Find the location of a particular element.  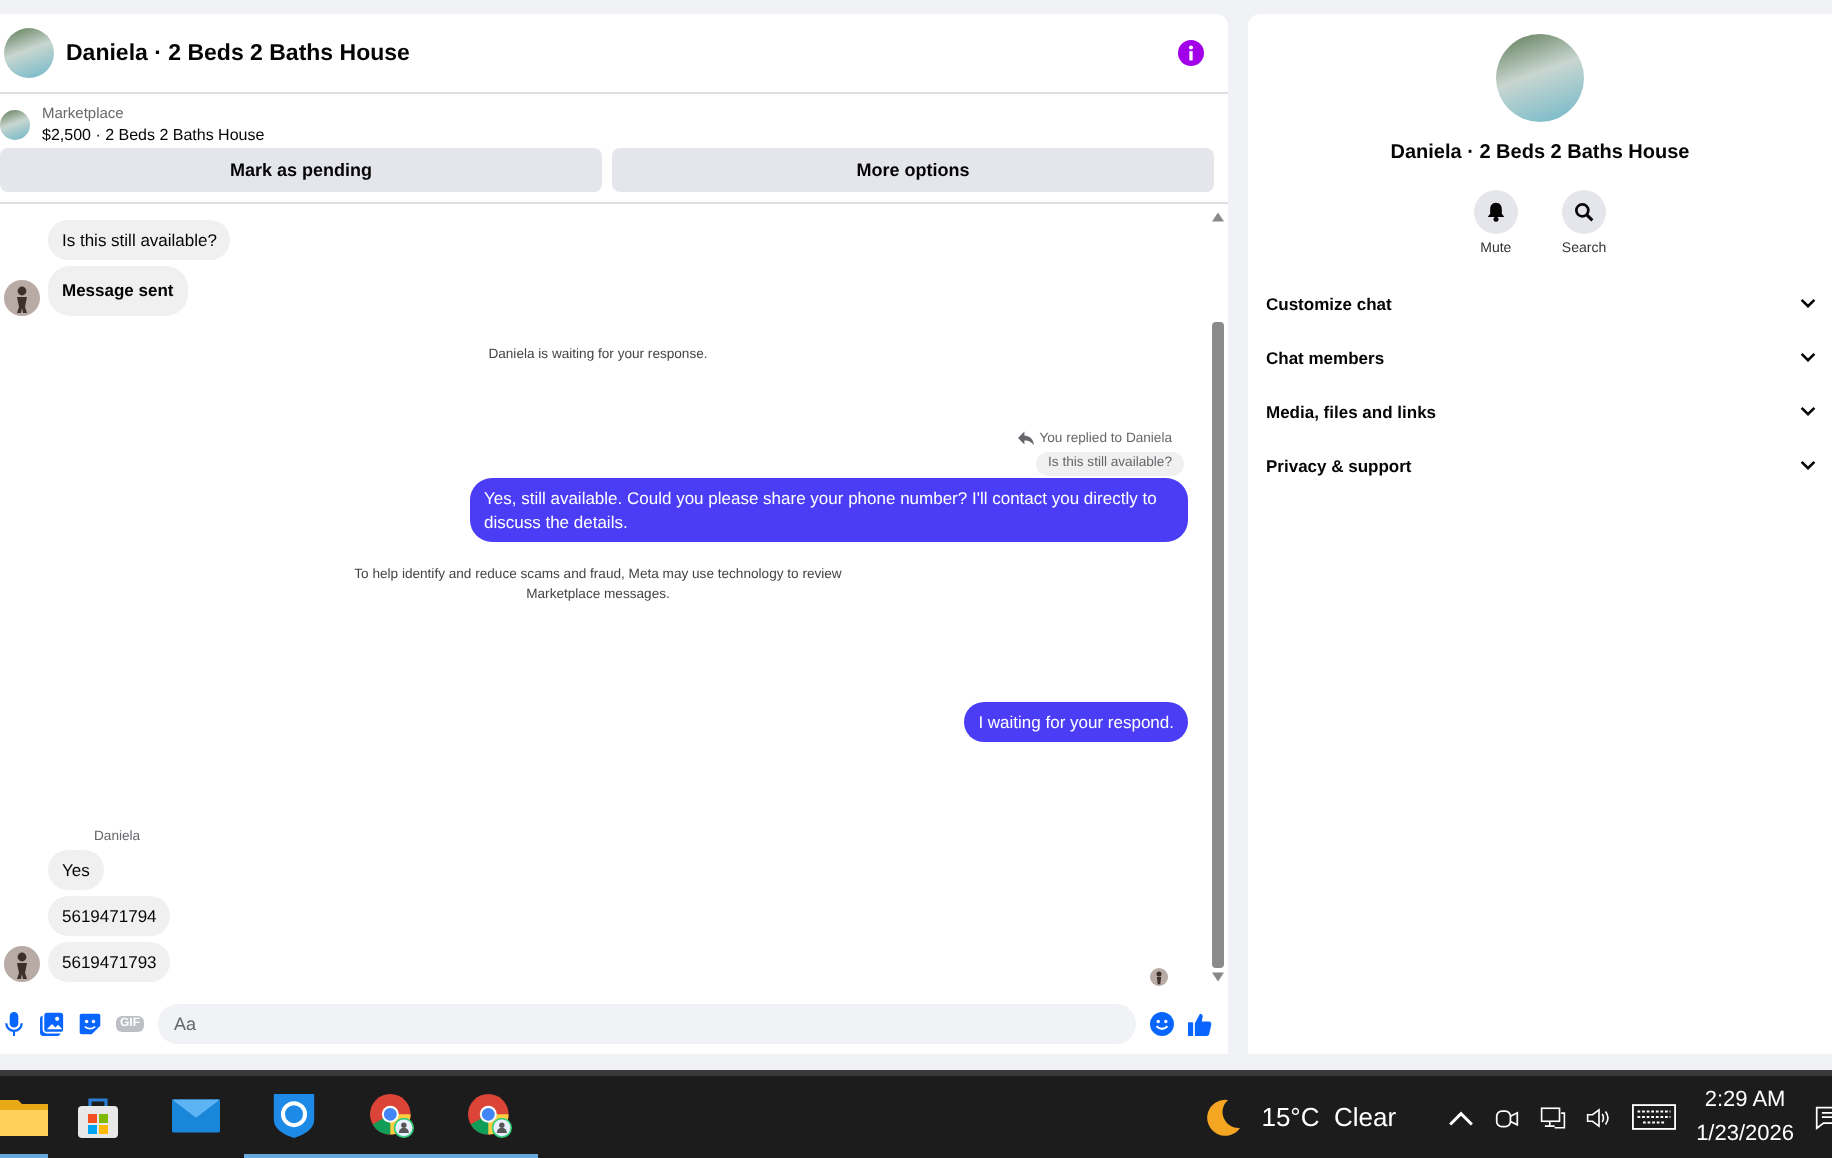

action-button: Mark as pending is located at coordinates (301, 170).